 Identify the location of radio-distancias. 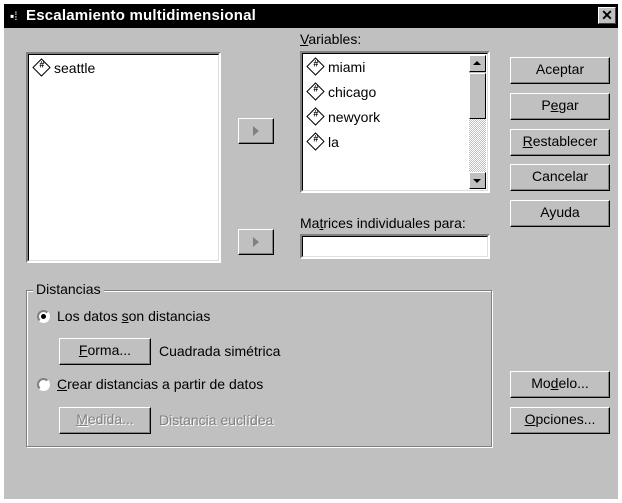
(43, 316).